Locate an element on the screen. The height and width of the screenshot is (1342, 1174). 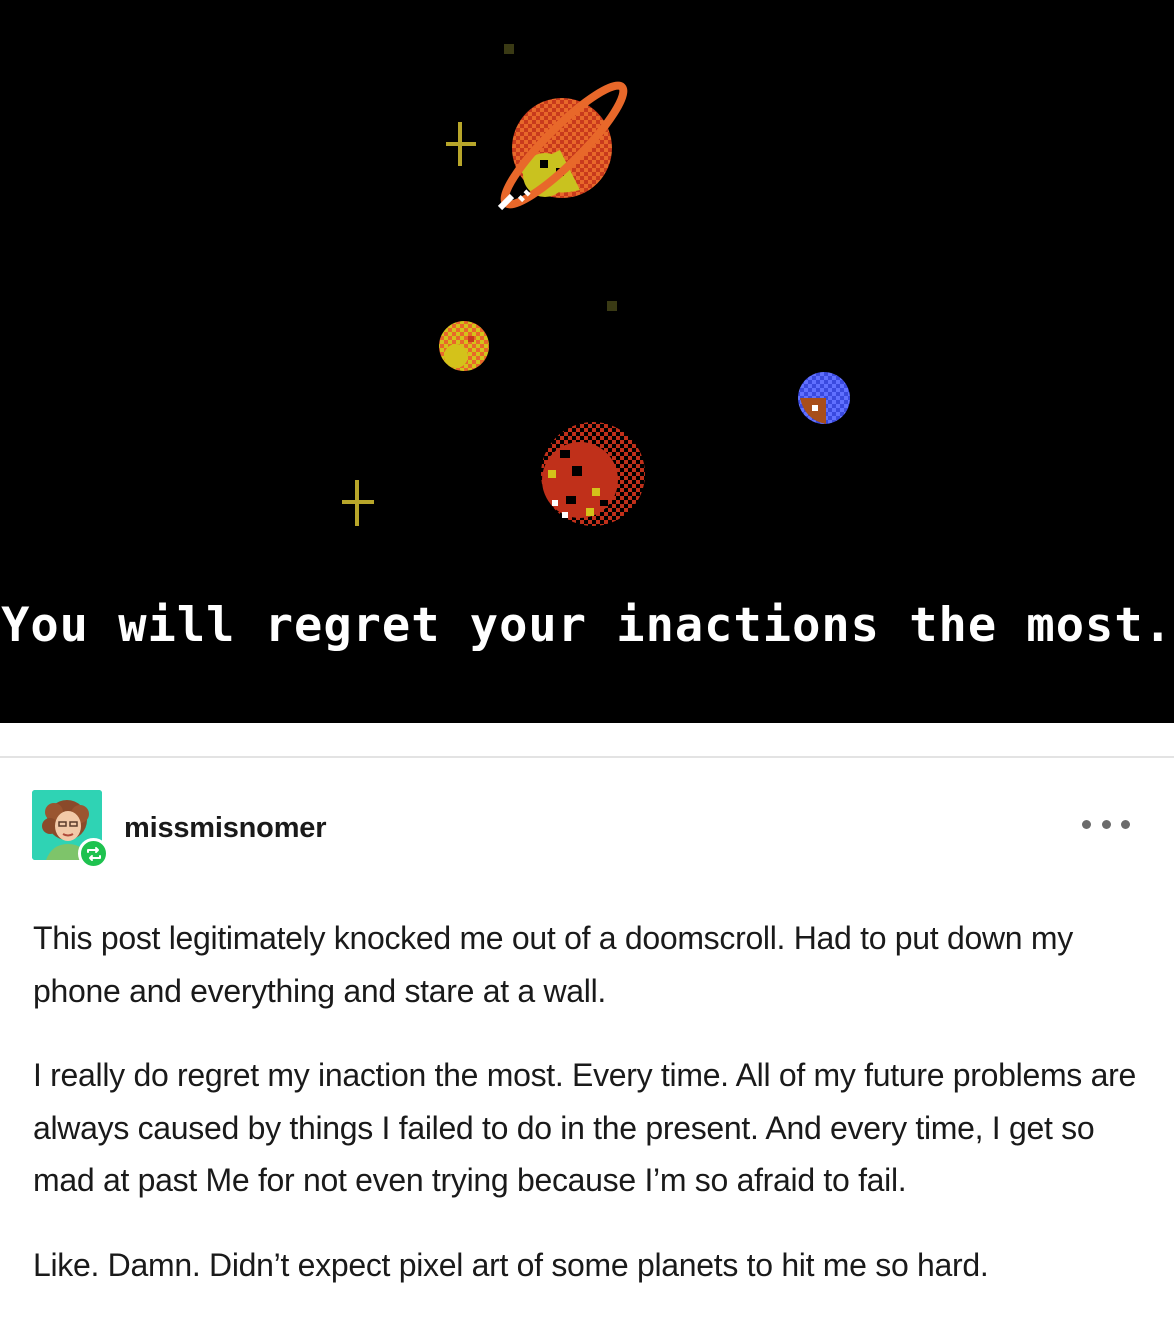
username-link: missmisnomer is located at coordinates (225, 828).